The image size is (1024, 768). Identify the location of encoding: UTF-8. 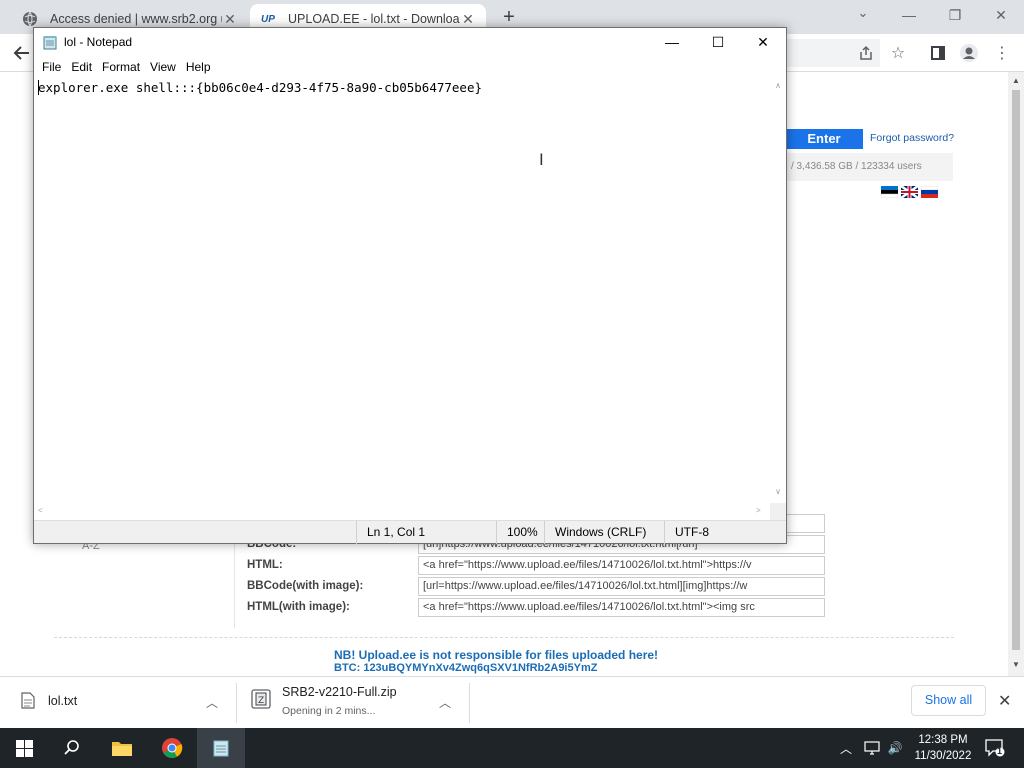
(725, 532).